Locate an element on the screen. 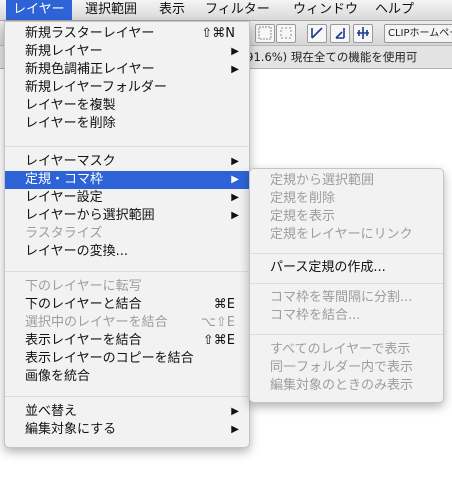 Image resolution: width=452 pixels, height=496 pixels. menu-layer: レイヤー is located at coordinates (39, 10).